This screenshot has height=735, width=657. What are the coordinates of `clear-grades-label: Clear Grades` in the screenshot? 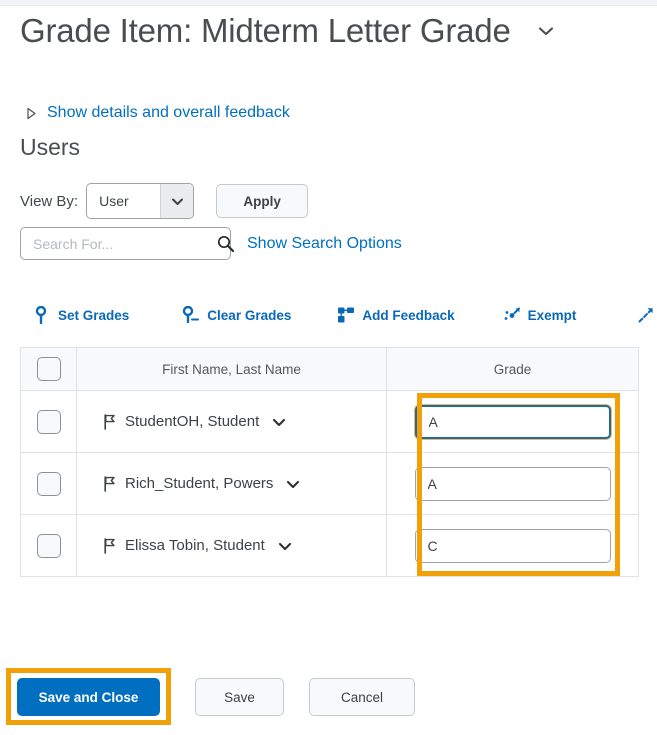 It's located at (249, 315).